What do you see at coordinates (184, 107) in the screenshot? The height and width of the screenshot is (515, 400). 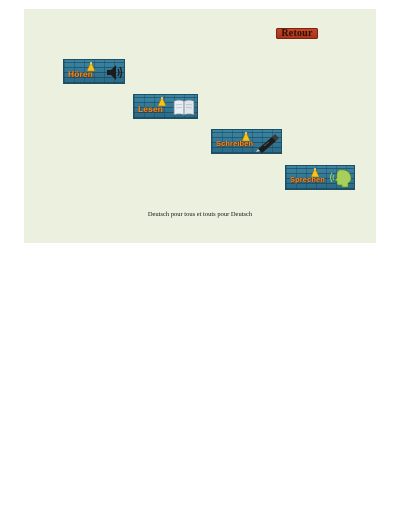 I see `book-icon` at bounding box center [184, 107].